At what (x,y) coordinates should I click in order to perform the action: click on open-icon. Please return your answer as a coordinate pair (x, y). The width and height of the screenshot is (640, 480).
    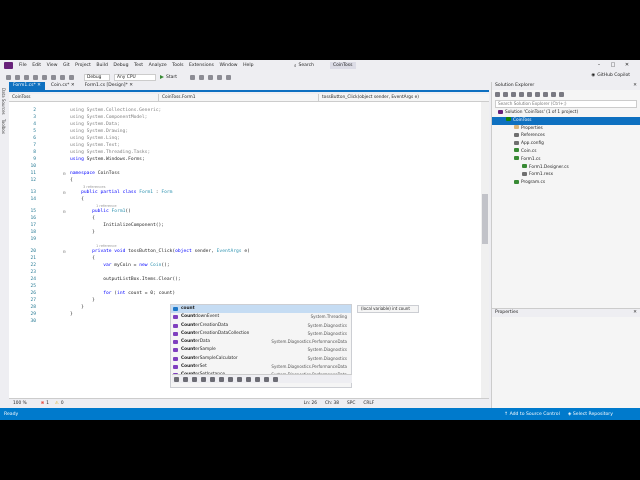
    Looking at the image, I should click on (35, 77).